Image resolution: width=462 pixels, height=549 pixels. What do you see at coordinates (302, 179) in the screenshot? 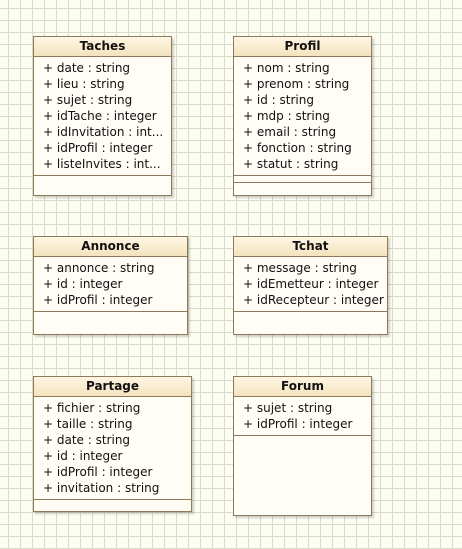
I see `operations-compartment` at bounding box center [302, 179].